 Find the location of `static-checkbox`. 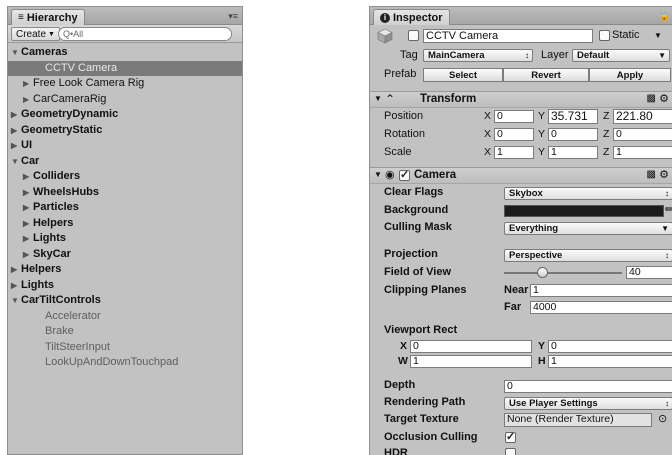

static-checkbox is located at coordinates (604, 35).